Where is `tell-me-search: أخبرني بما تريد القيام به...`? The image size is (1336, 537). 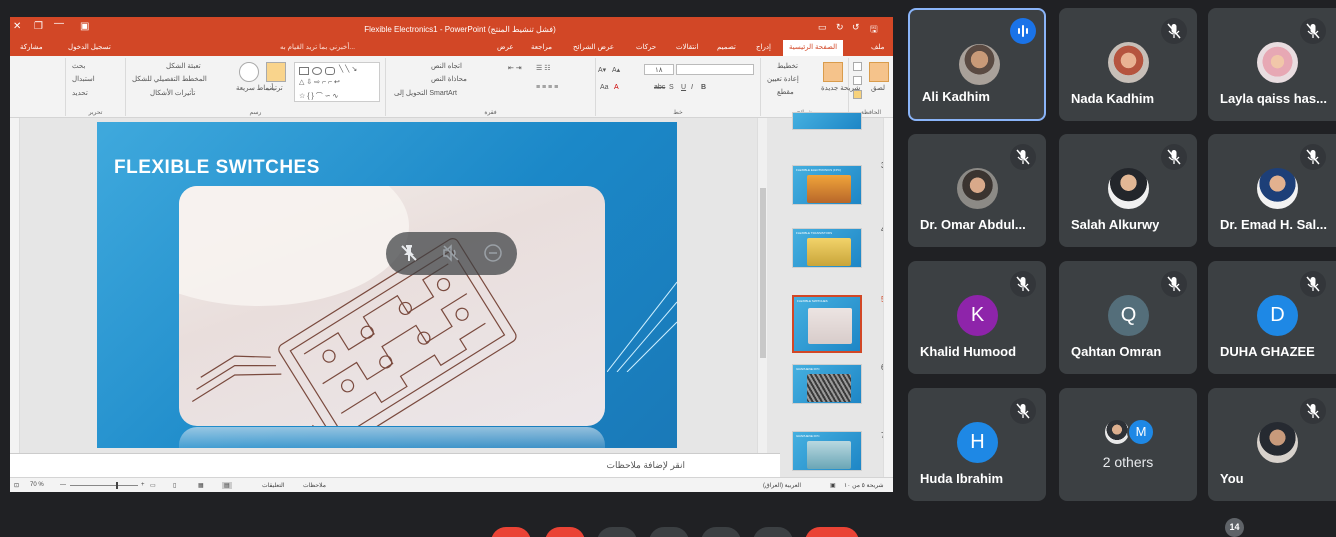 tell-me-search: أخبرني بما تريد القيام به... is located at coordinates (317, 47).